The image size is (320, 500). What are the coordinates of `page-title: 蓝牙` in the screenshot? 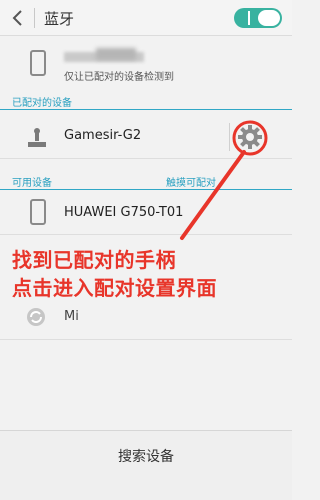 It's located at (59, 19).